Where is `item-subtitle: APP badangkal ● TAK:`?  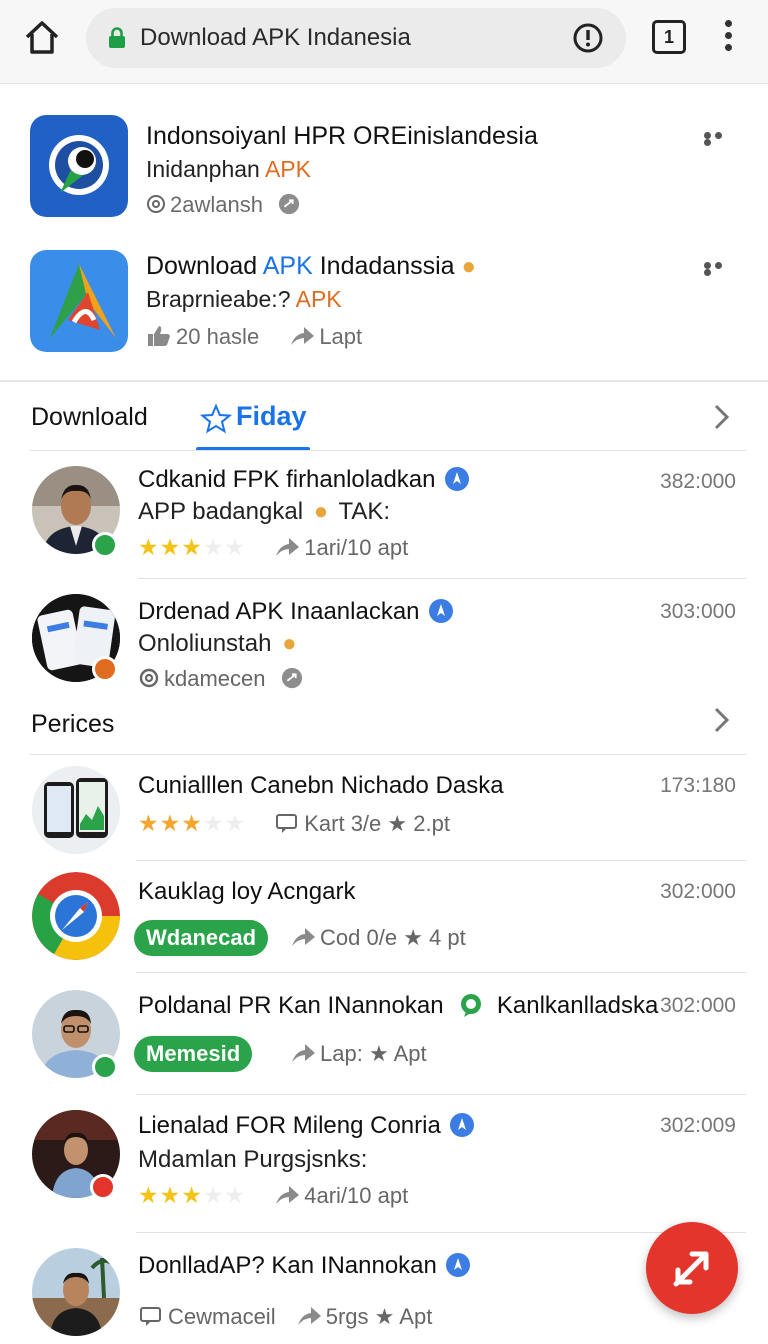 item-subtitle: APP badangkal ● TAK: is located at coordinates (264, 511).